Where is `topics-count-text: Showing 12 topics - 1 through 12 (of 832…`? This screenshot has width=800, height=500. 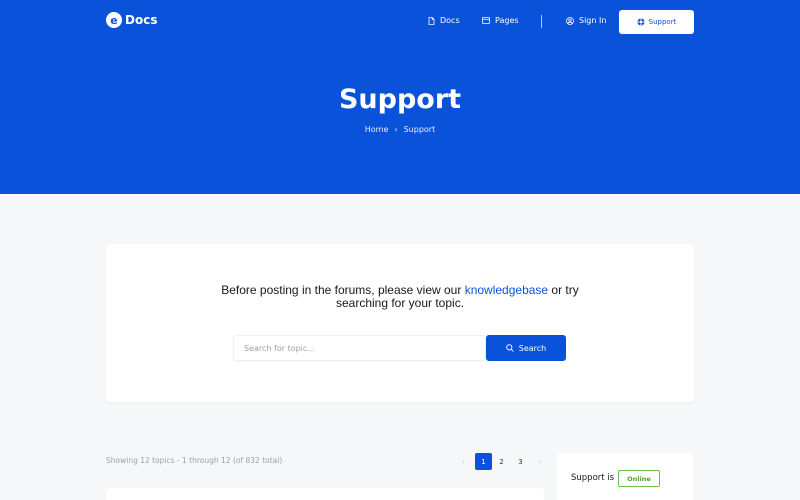 topics-count-text: Showing 12 topics - 1 through 12 (of 832… is located at coordinates (194, 460).